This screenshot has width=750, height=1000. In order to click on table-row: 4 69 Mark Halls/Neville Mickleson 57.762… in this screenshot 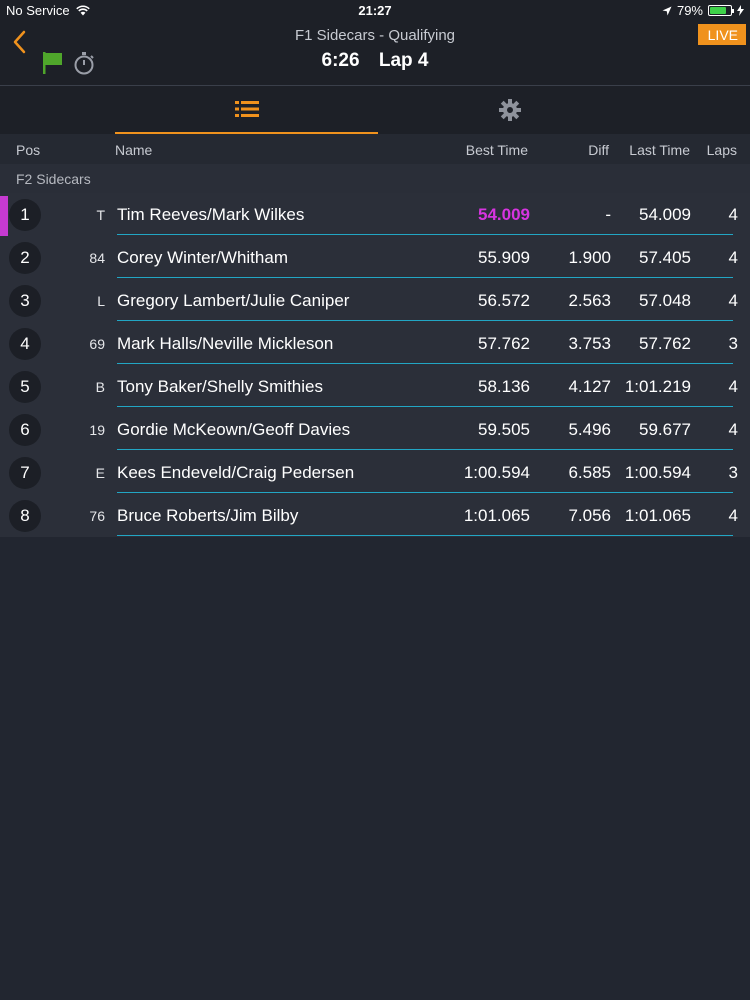, I will do `click(375, 343)`.